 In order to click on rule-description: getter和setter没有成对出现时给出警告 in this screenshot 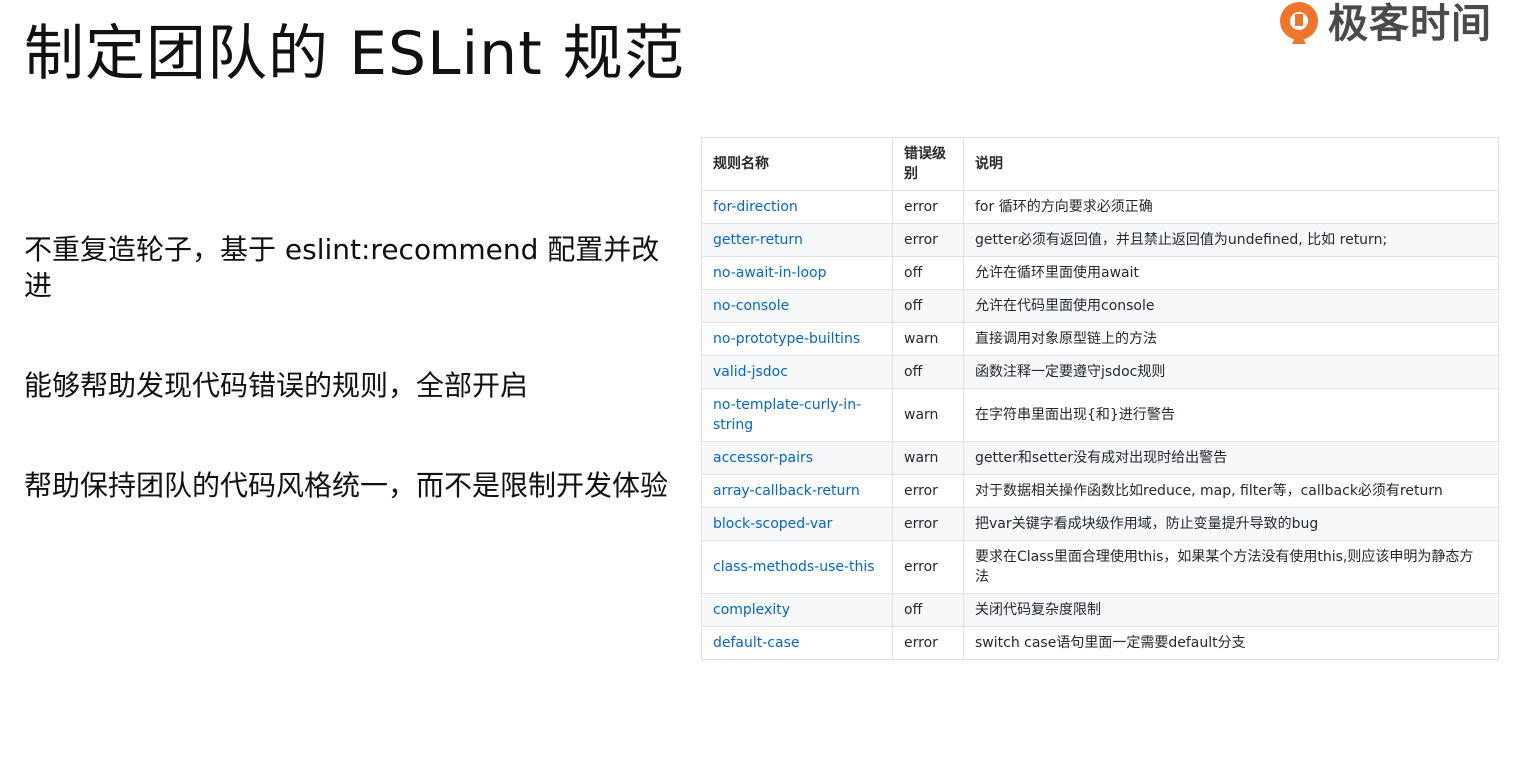, I will do `click(1231, 458)`.